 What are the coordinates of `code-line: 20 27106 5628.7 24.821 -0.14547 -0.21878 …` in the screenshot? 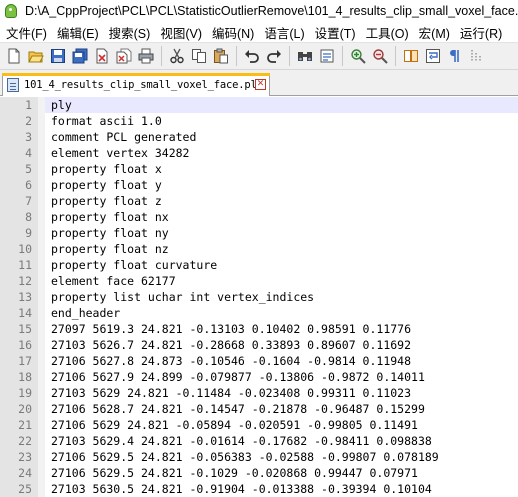 It's located at (259, 409).